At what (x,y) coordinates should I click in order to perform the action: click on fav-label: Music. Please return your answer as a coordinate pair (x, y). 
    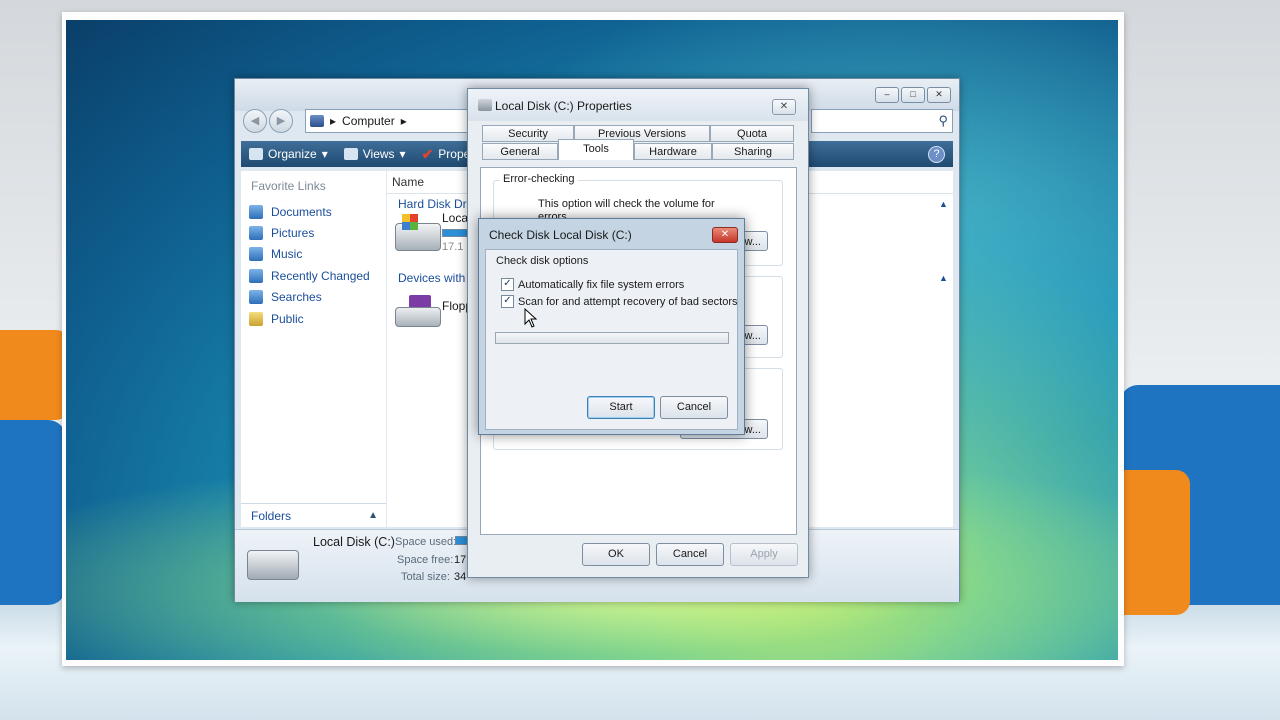
    Looking at the image, I should click on (287, 254).